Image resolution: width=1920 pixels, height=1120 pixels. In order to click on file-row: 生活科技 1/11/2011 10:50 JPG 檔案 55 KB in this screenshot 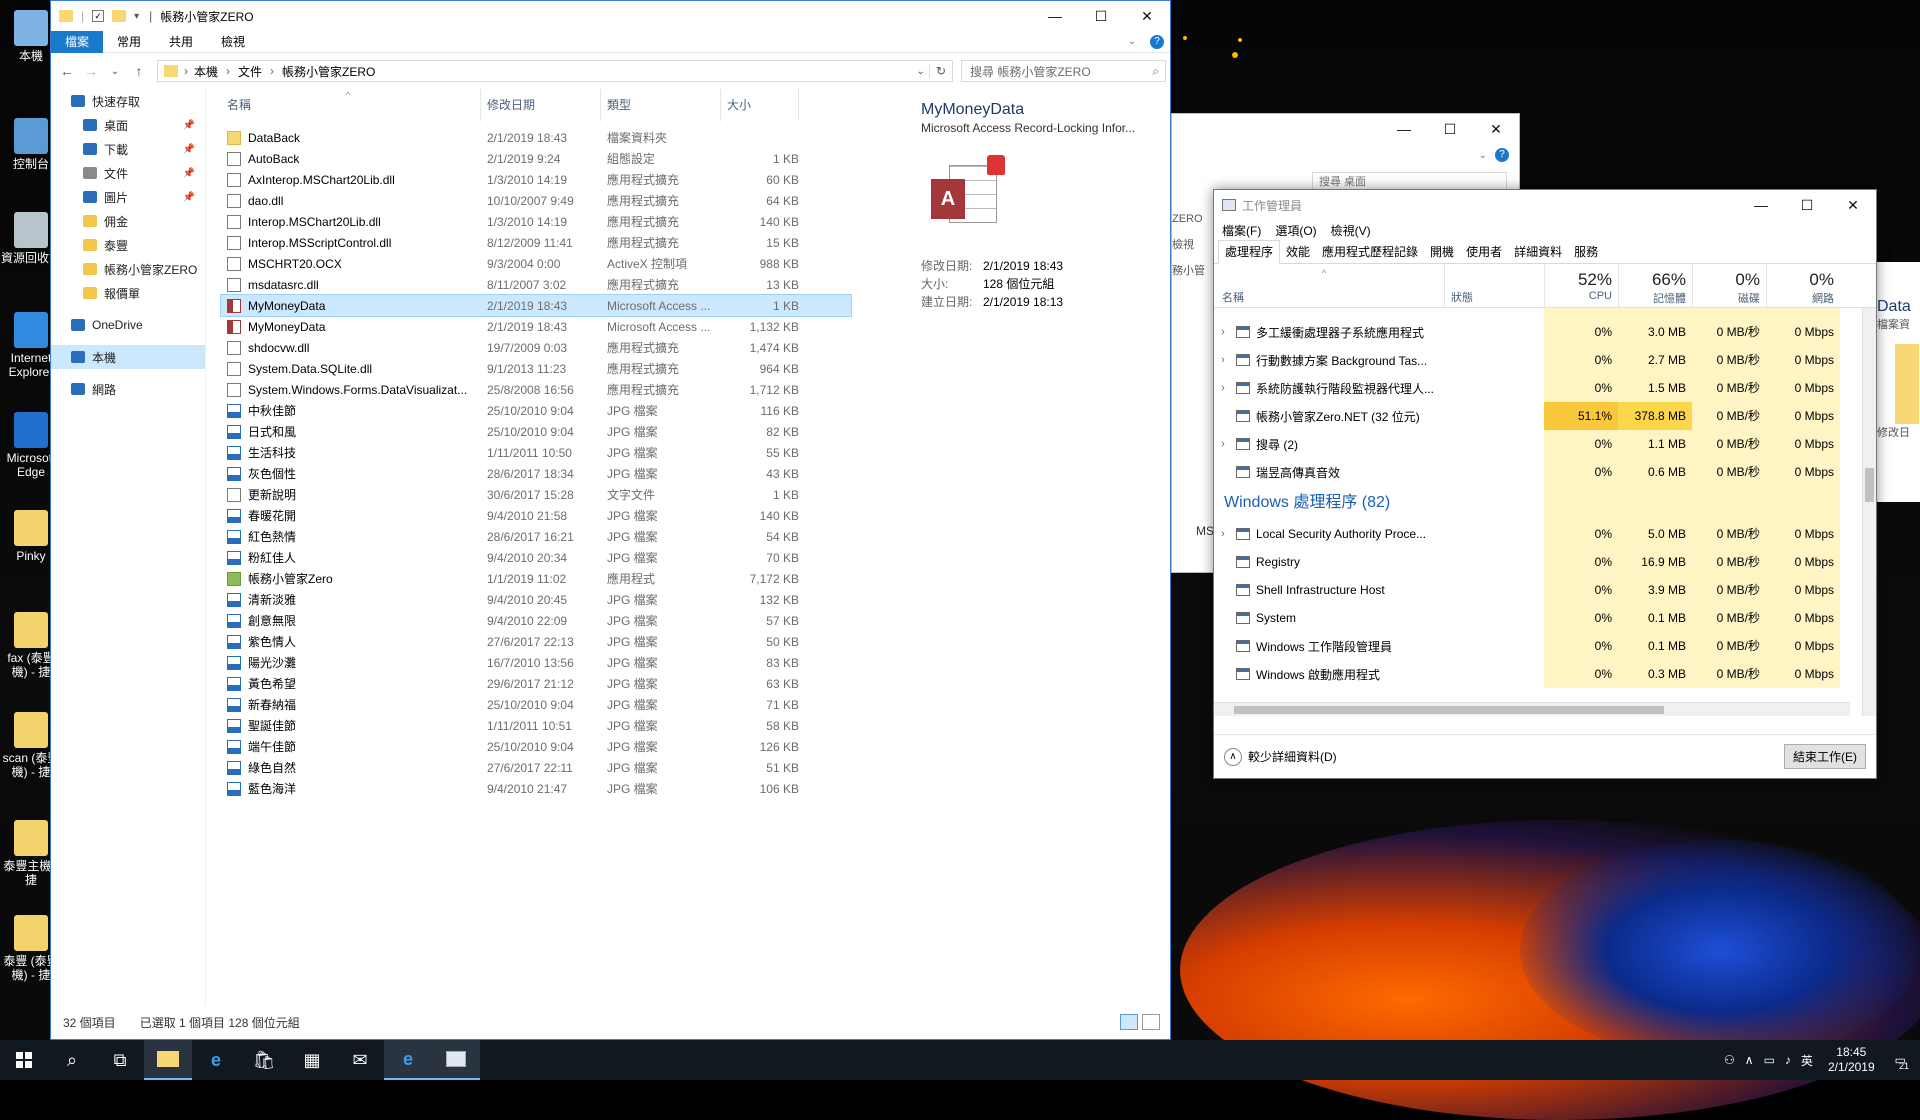, I will do `click(536, 452)`.